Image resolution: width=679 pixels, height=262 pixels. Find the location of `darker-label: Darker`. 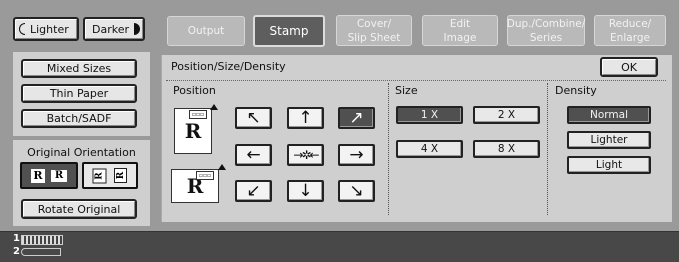

darker-label: Darker is located at coordinates (111, 29).